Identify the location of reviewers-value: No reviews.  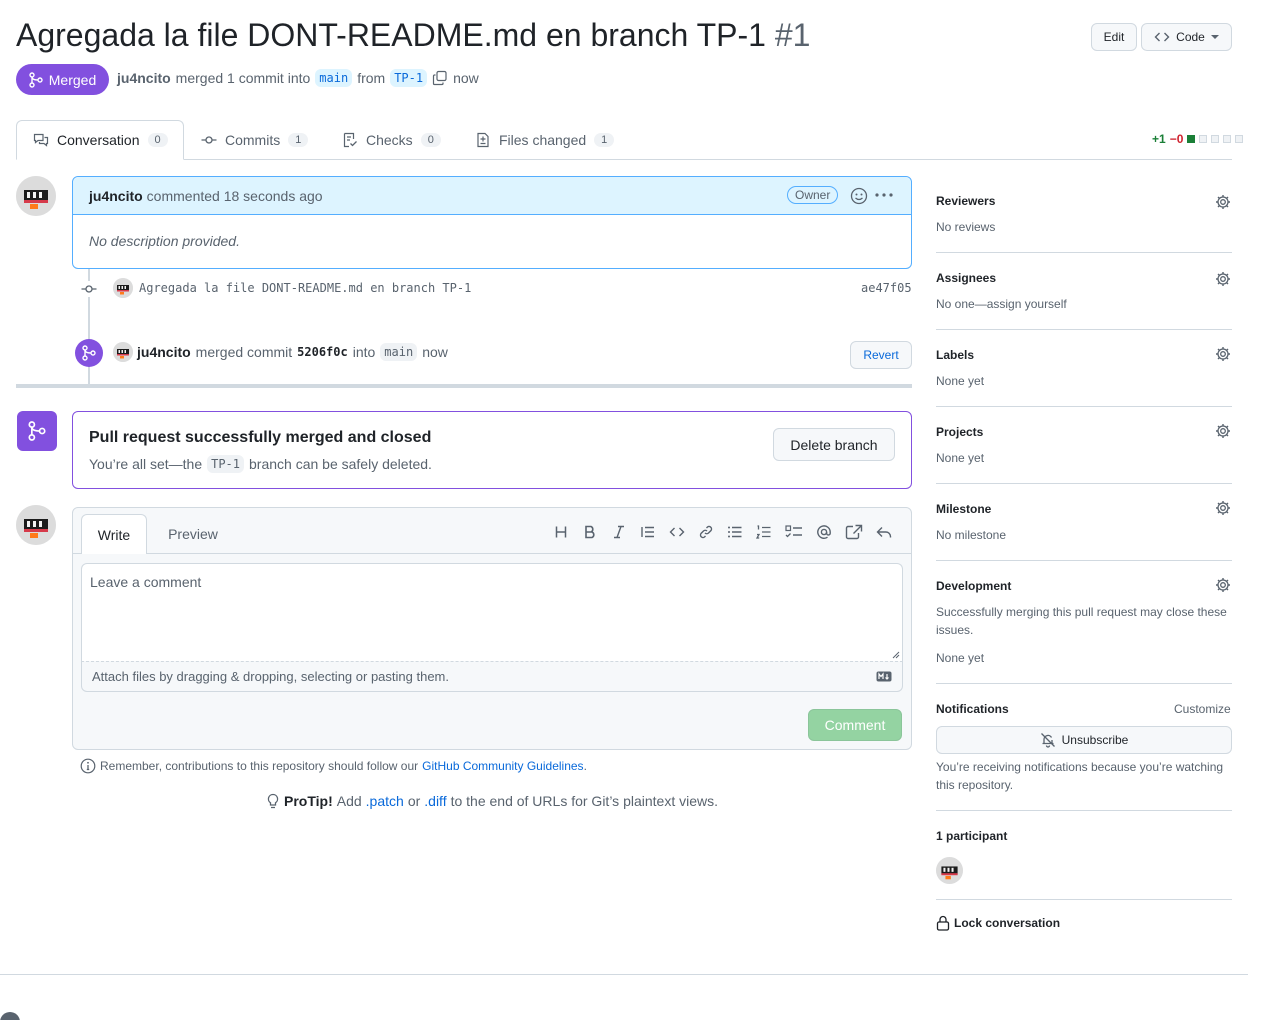
(966, 227).